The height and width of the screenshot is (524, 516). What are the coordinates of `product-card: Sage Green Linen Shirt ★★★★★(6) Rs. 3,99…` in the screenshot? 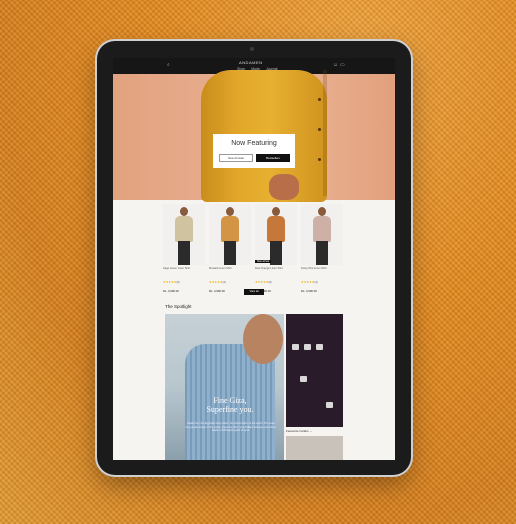 It's located at (184, 248).